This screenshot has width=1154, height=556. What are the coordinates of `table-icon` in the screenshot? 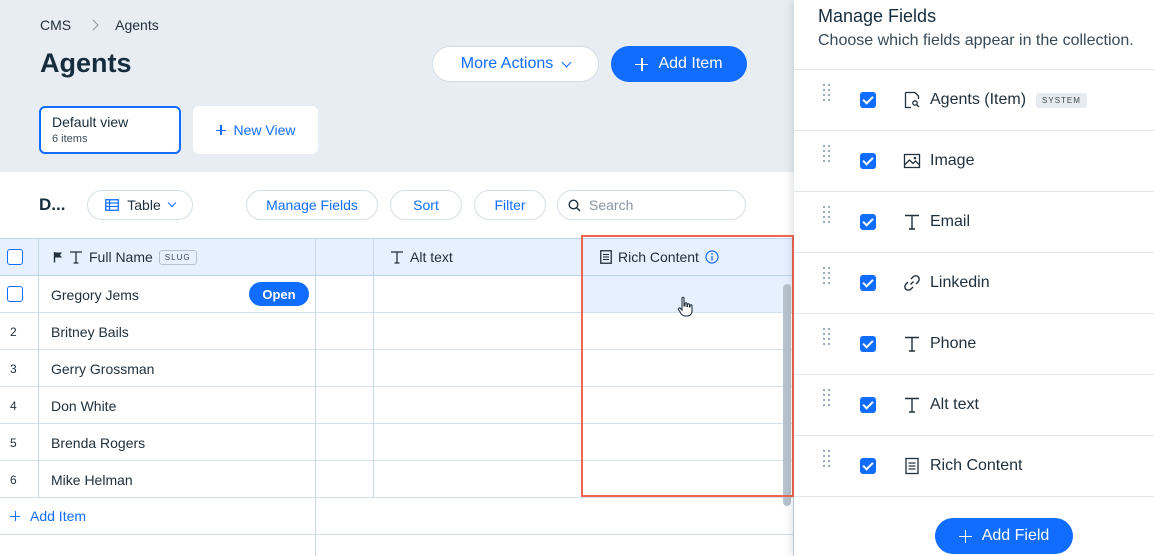 It's located at (112, 205).